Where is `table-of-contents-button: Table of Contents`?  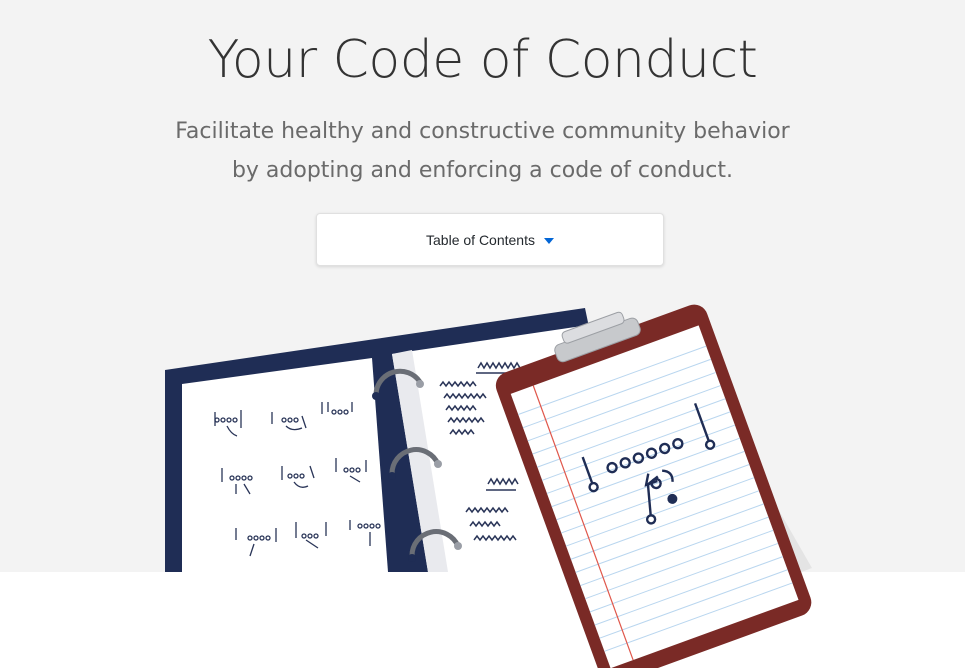
table-of-contents-button: Table of Contents is located at coordinates (490, 239).